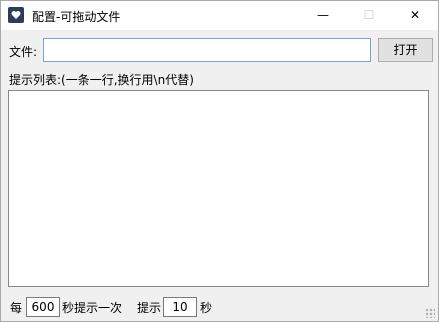  Describe the element at coordinates (180, 307) in the screenshot. I see `duration-seconds-input` at that location.